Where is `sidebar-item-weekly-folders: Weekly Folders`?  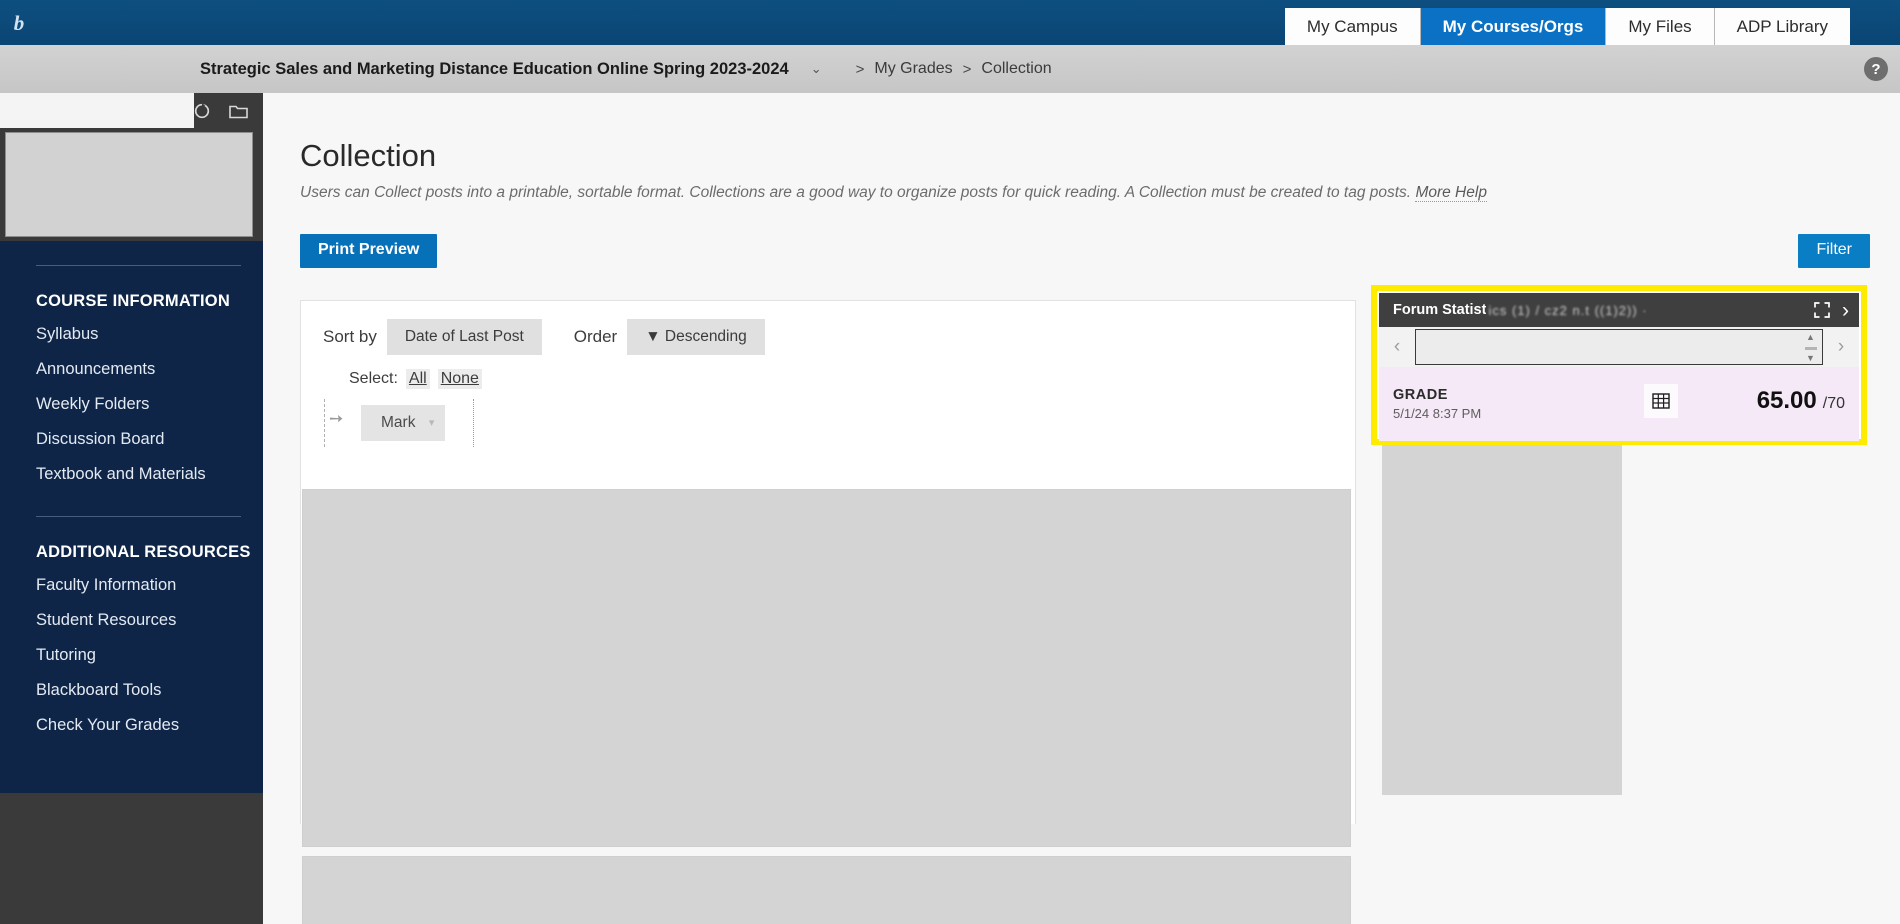
sidebar-item-weekly-folders: Weekly Folders is located at coordinates (131, 404).